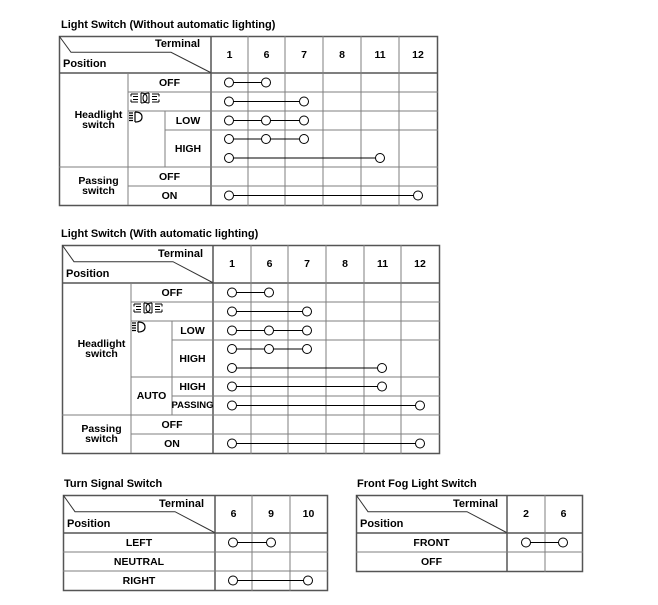 Image resolution: width=658 pixels, height=605 pixels. Describe the element at coordinates (160, 234) in the screenshot. I see `table-title-light-switch-auto: Light Switch (With automatic lighting)` at that location.